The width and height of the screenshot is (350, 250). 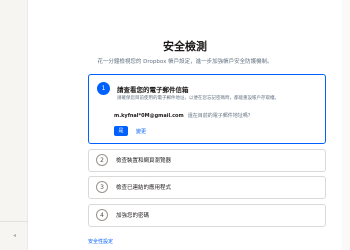 What do you see at coordinates (102, 160) in the screenshot?
I see `step-number-badge: 2` at bounding box center [102, 160].